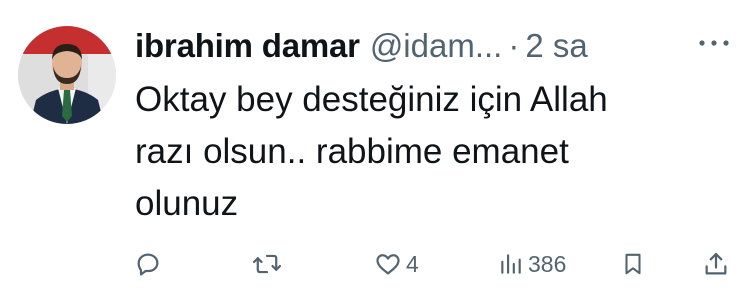 The height and width of the screenshot is (301, 750). I want to click on bookmark-button, so click(633, 264).